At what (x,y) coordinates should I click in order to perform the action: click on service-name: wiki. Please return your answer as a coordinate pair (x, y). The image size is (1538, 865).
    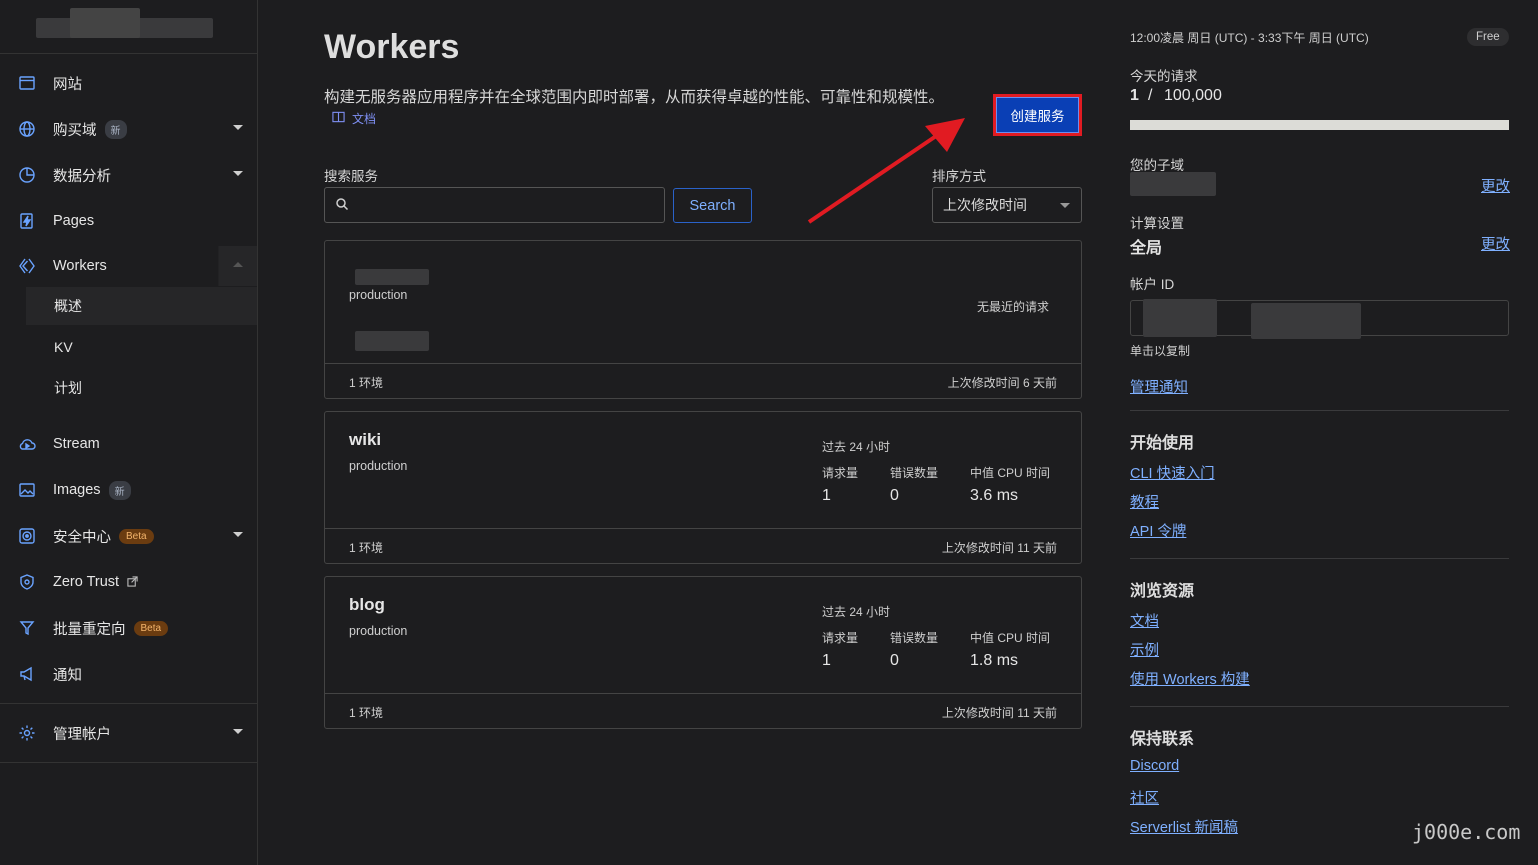
    Looking at the image, I should click on (365, 440).